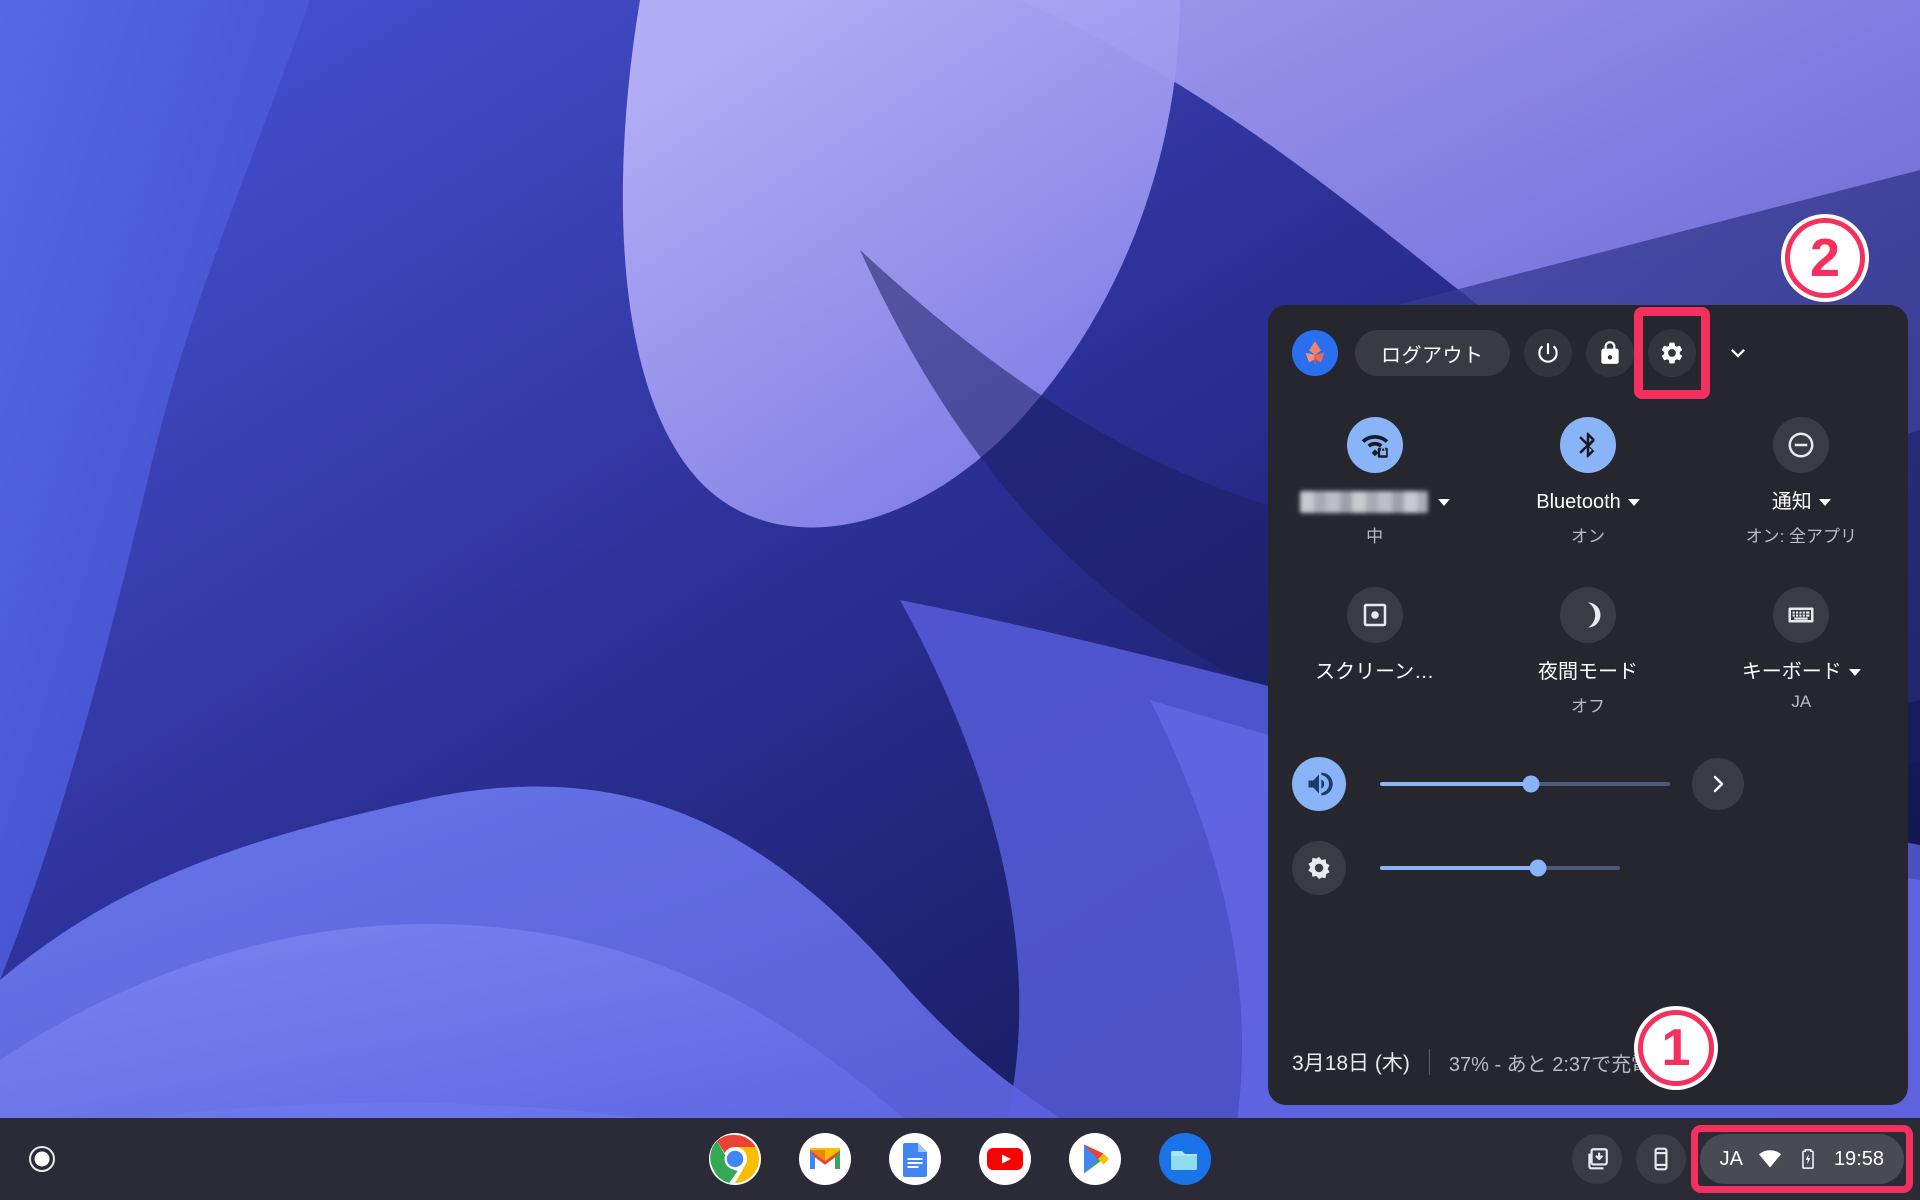 The width and height of the screenshot is (1920, 1200). Describe the element at coordinates (1587, 536) in the screenshot. I see `tile-bluetooth-sublabel: オン` at that location.